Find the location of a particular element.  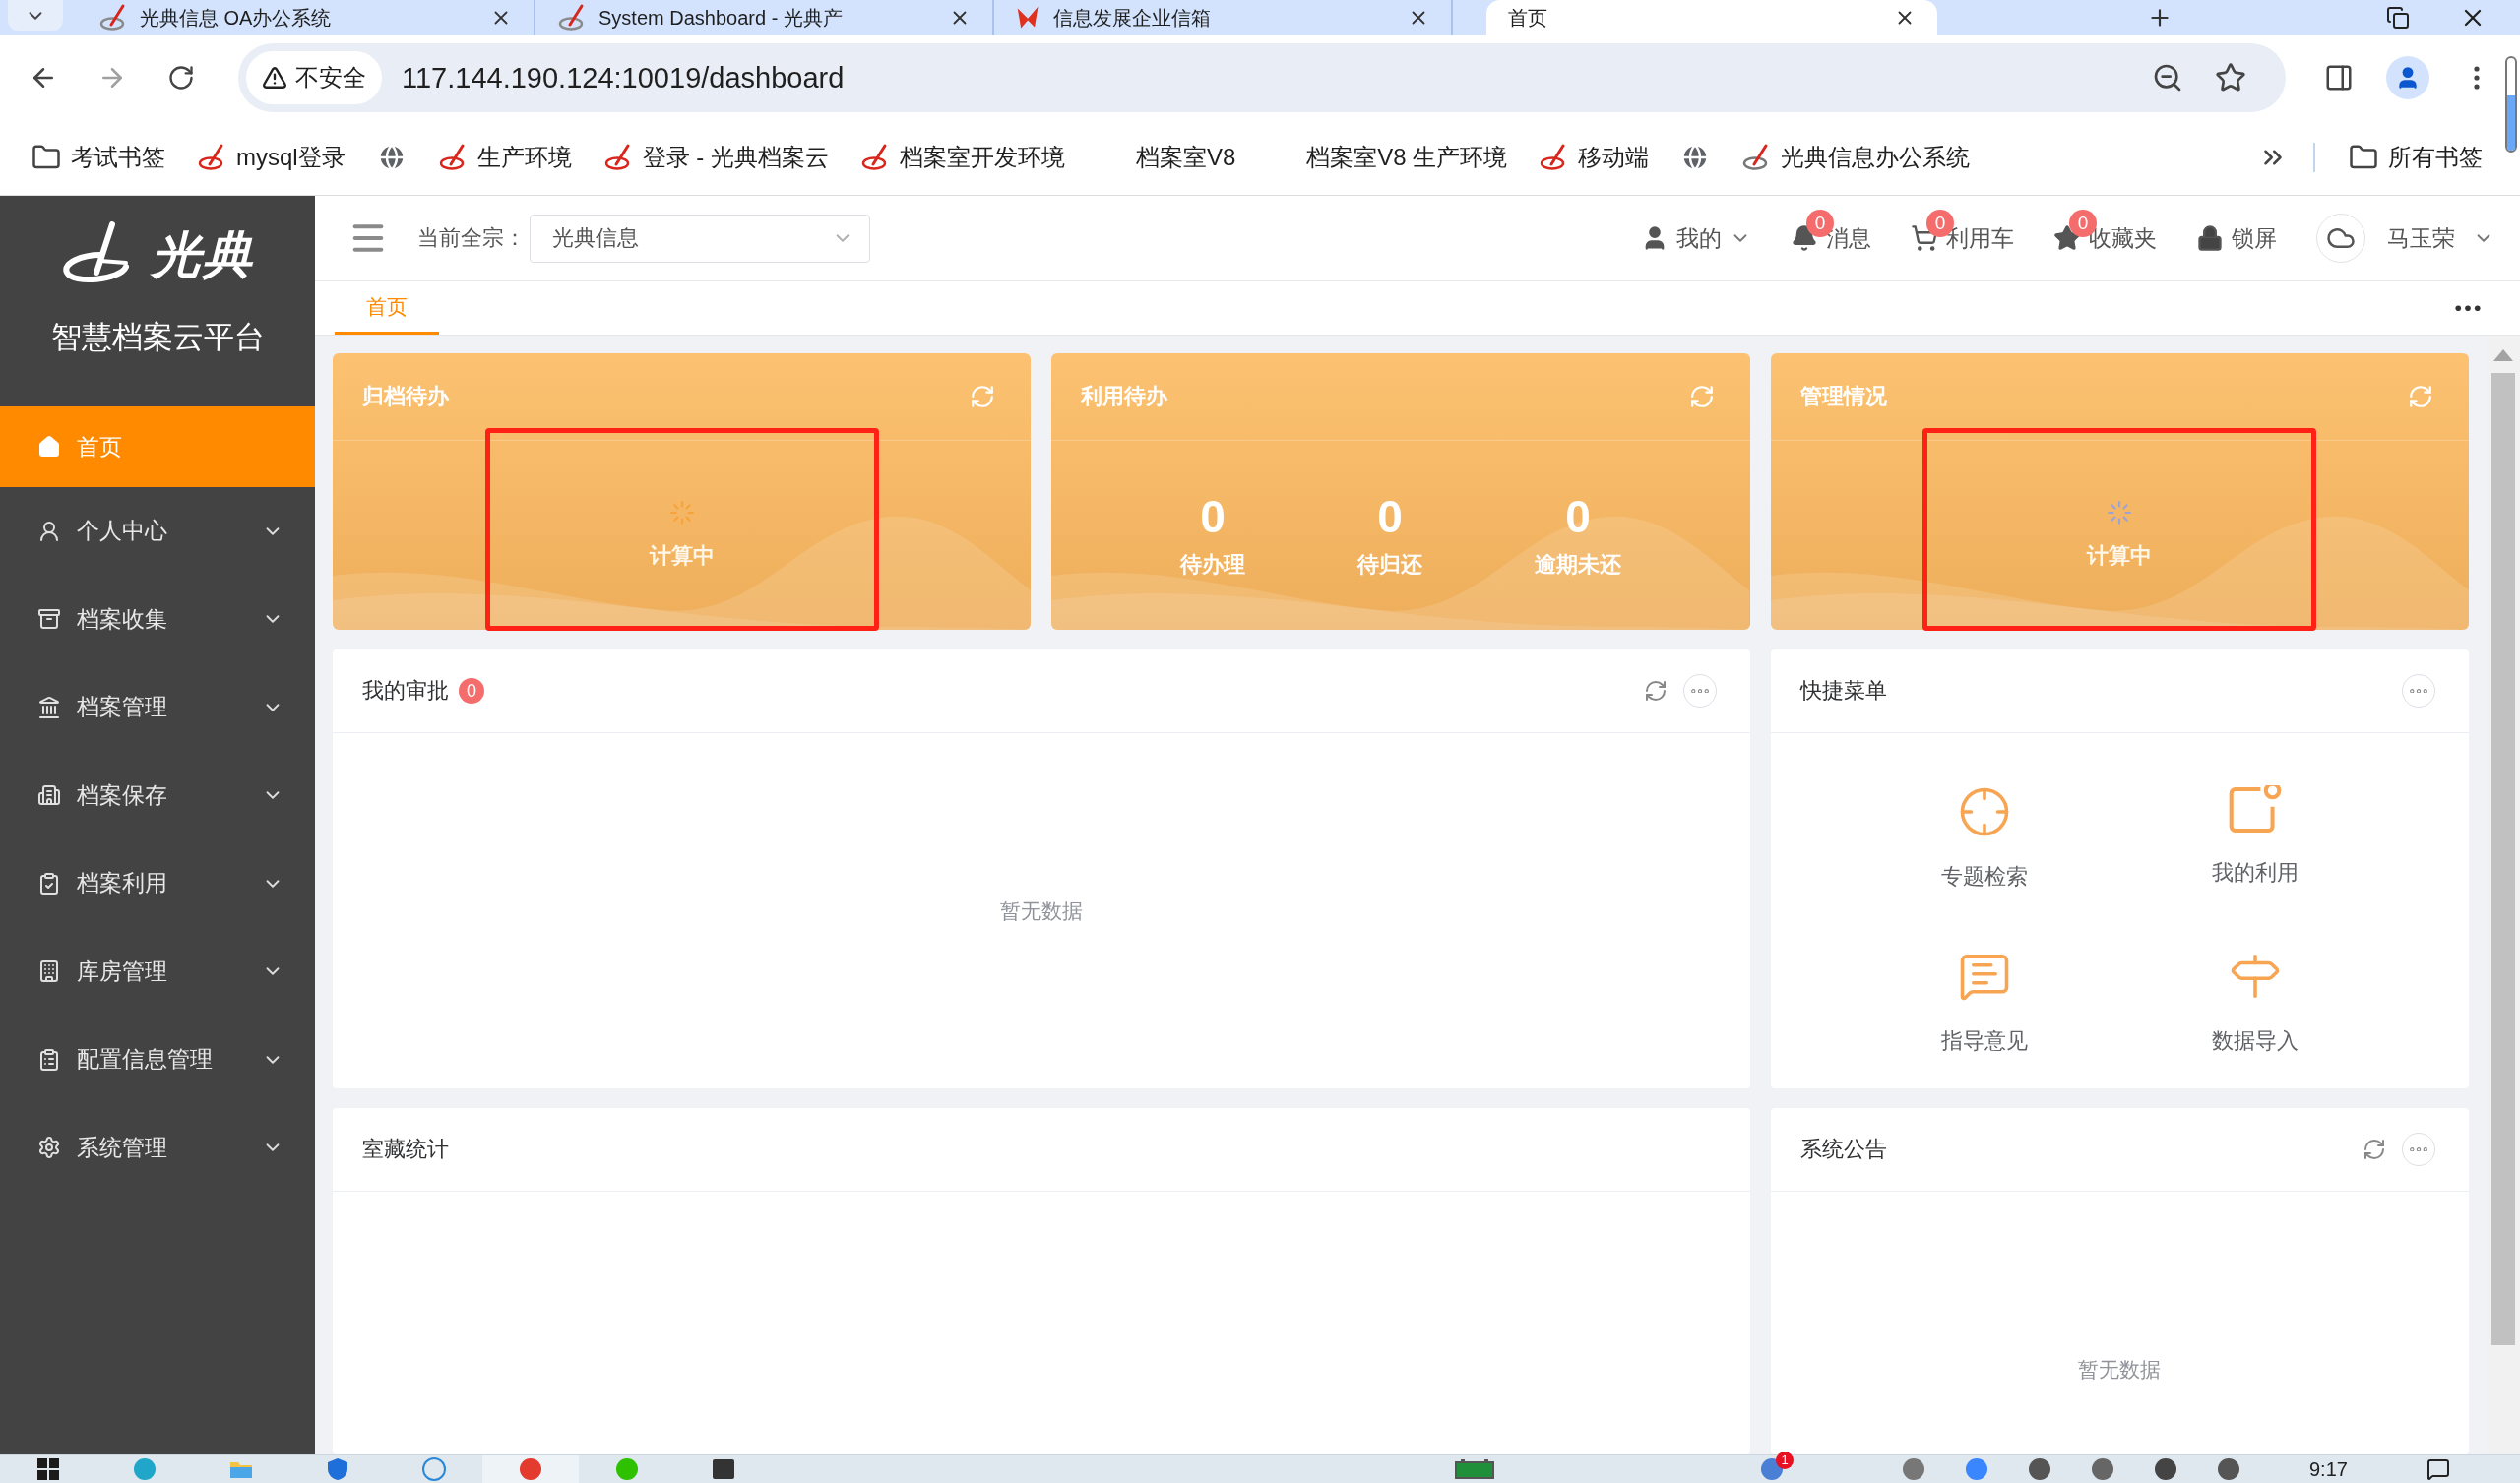

shortcut-button: 数据导入 is located at coordinates (2255, 1003).